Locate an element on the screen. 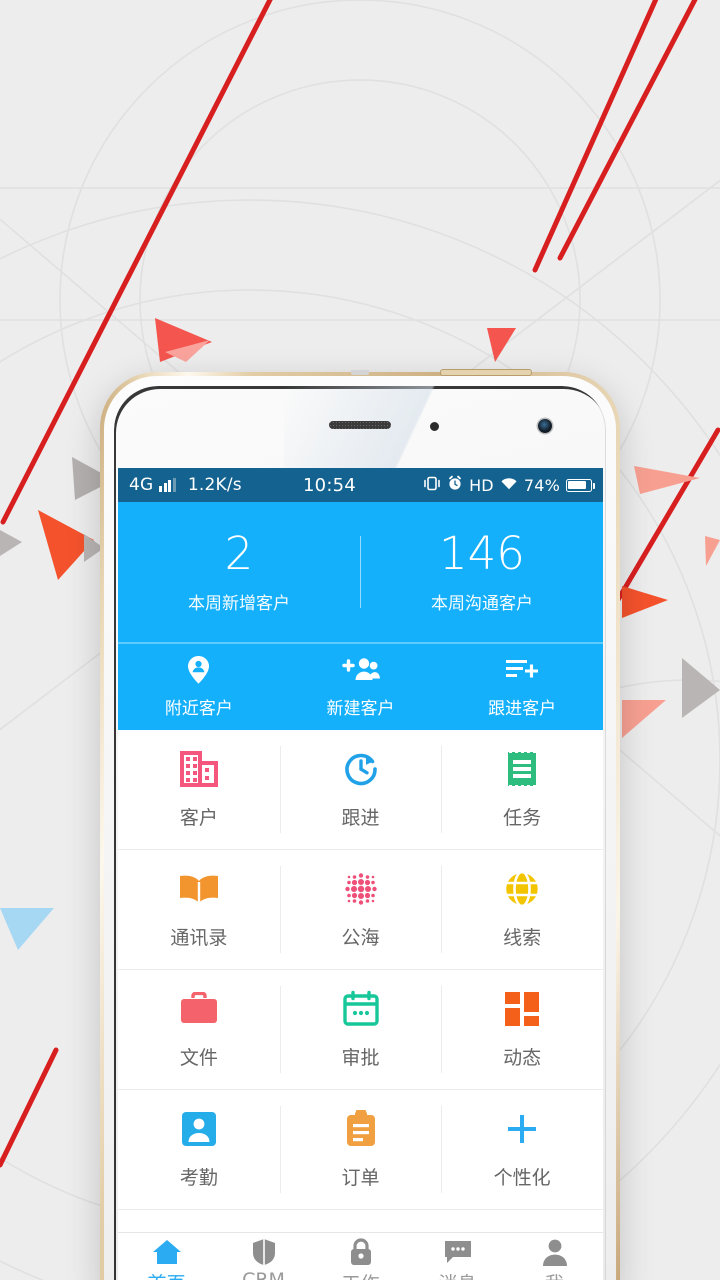 The image size is (720, 1280). app-grid-row: 通讯录 公海 线索 is located at coordinates (360, 910).